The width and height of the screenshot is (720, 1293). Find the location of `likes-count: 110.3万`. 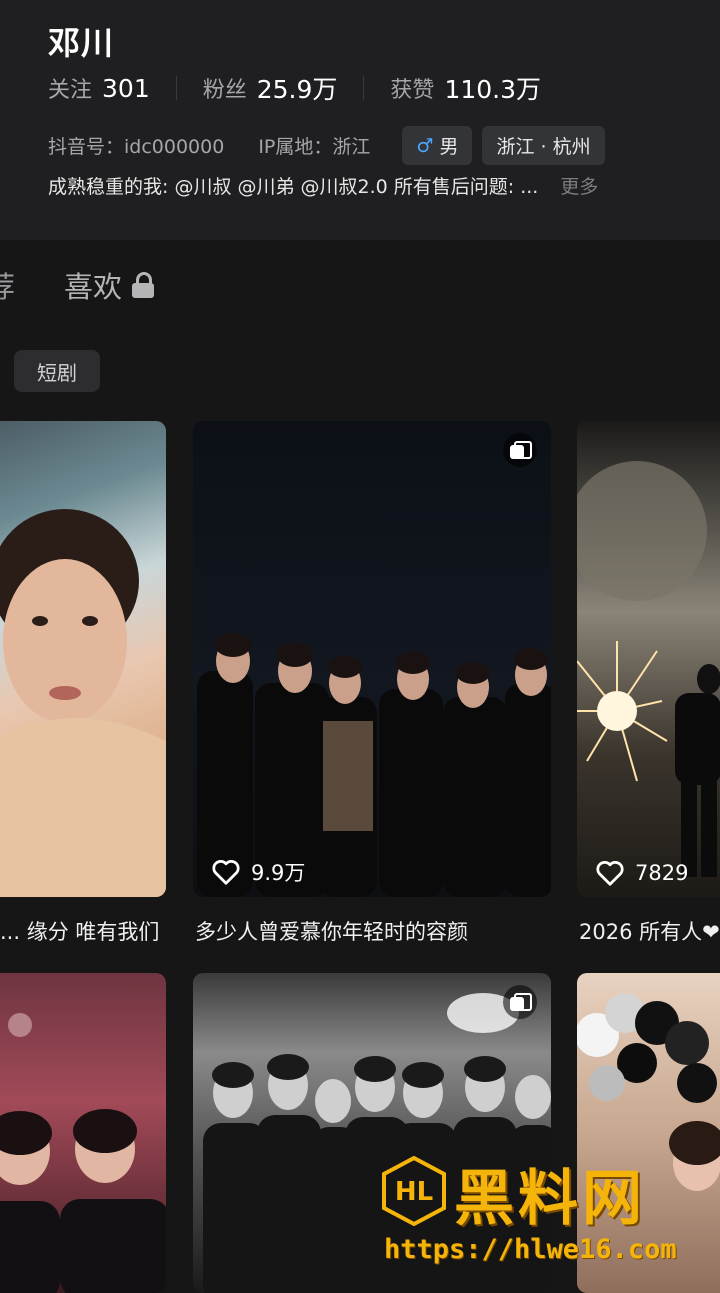

likes-count: 110.3万 is located at coordinates (492, 88).